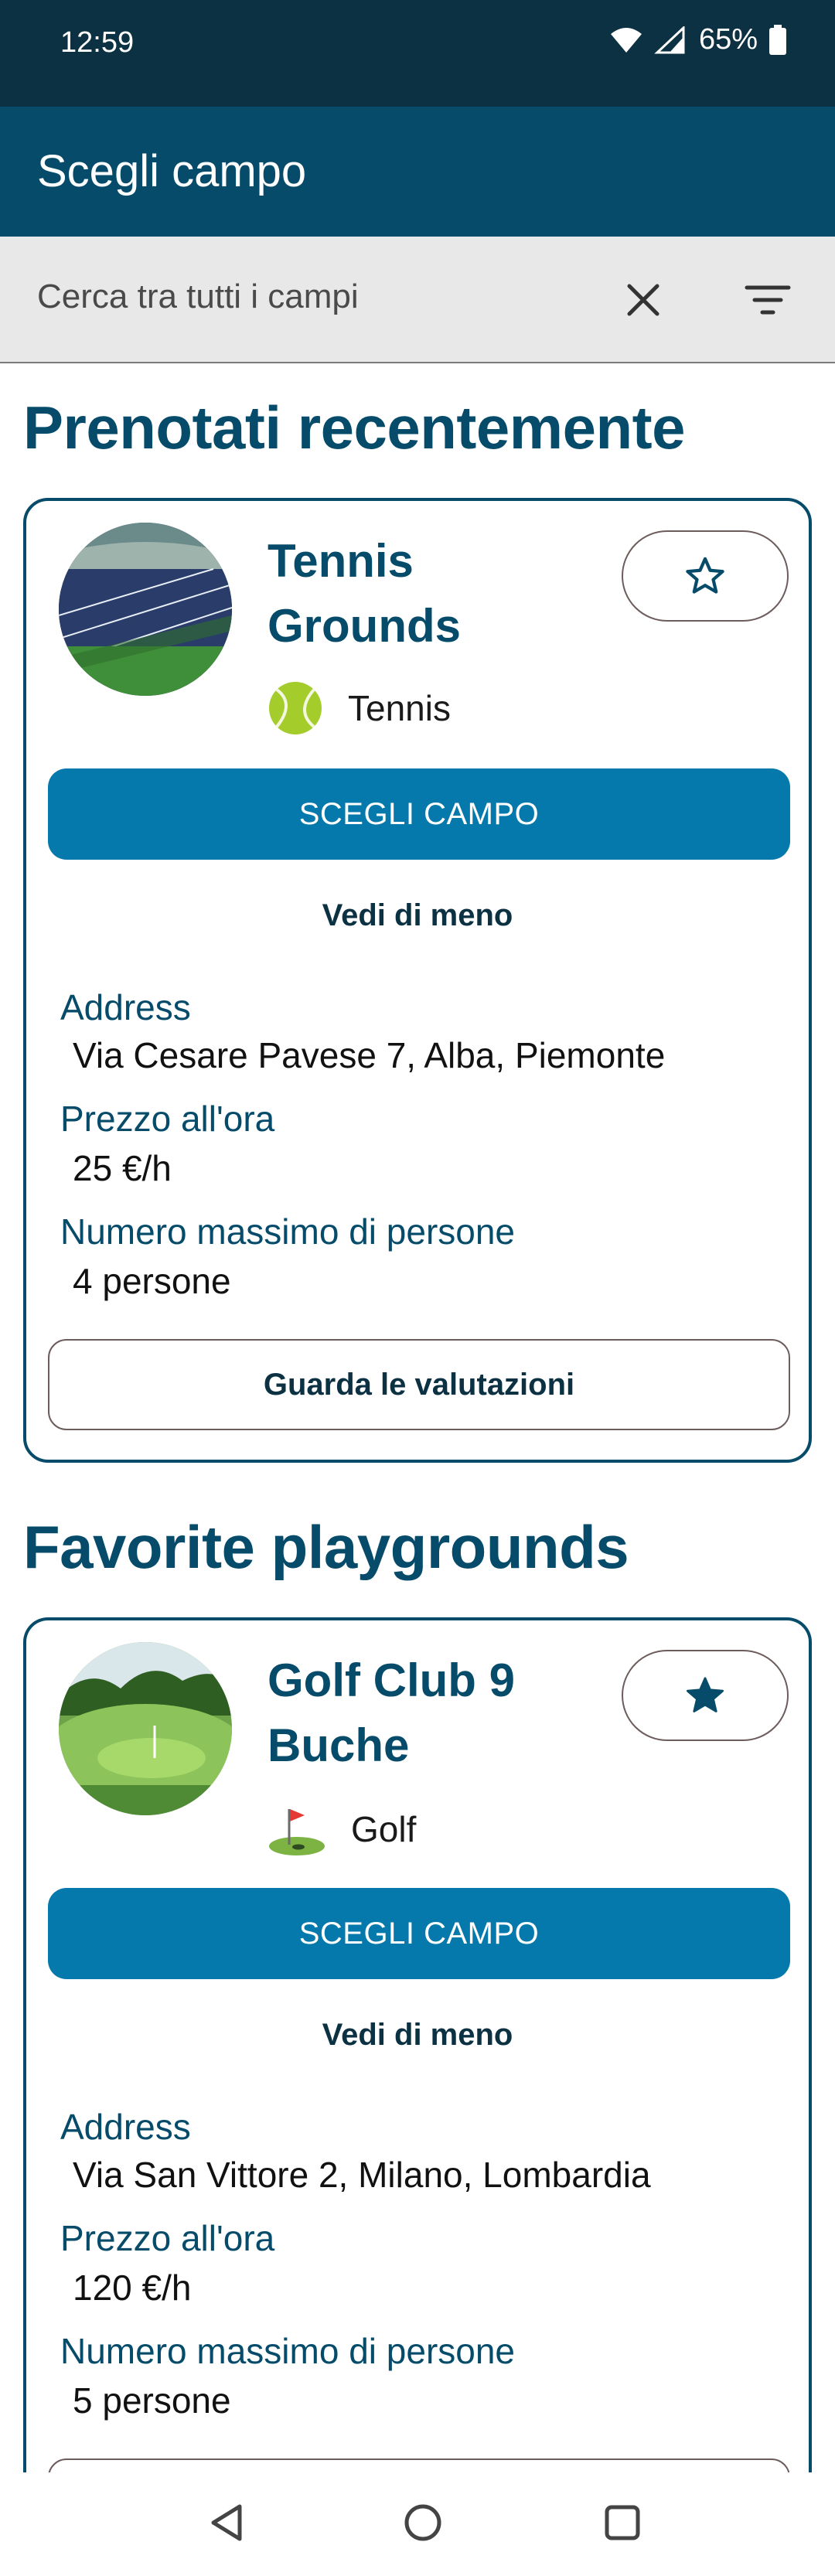 The height and width of the screenshot is (2576, 835). What do you see at coordinates (369, 1055) in the screenshot?
I see `address-value: Via Cesare Pavese 7, Alba, Piemonte` at bounding box center [369, 1055].